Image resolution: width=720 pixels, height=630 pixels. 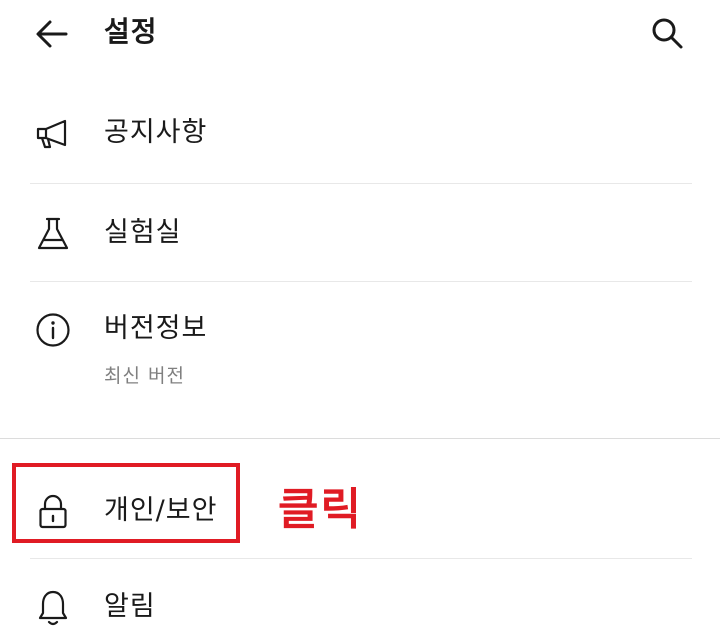 I want to click on menu-item-label: 버전정보, so click(x=156, y=328).